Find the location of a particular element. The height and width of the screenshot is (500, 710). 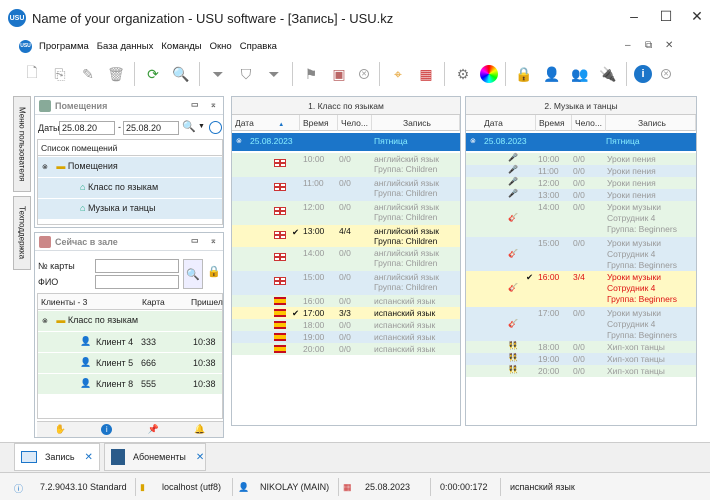

schedule-row: 19:00 0/0 испанский язык is located at coordinates (346, 337).